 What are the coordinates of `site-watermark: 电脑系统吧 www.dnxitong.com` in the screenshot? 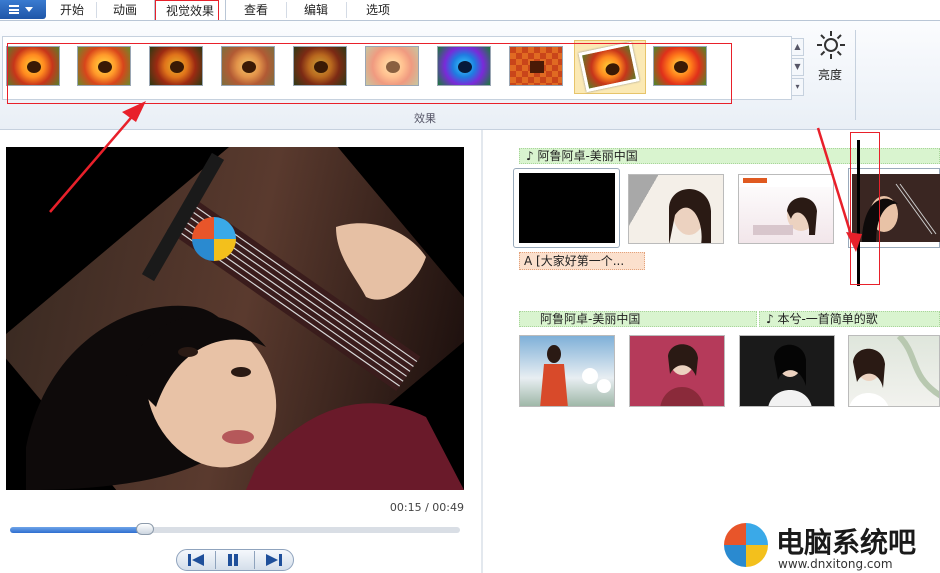 It's located at (829, 546).